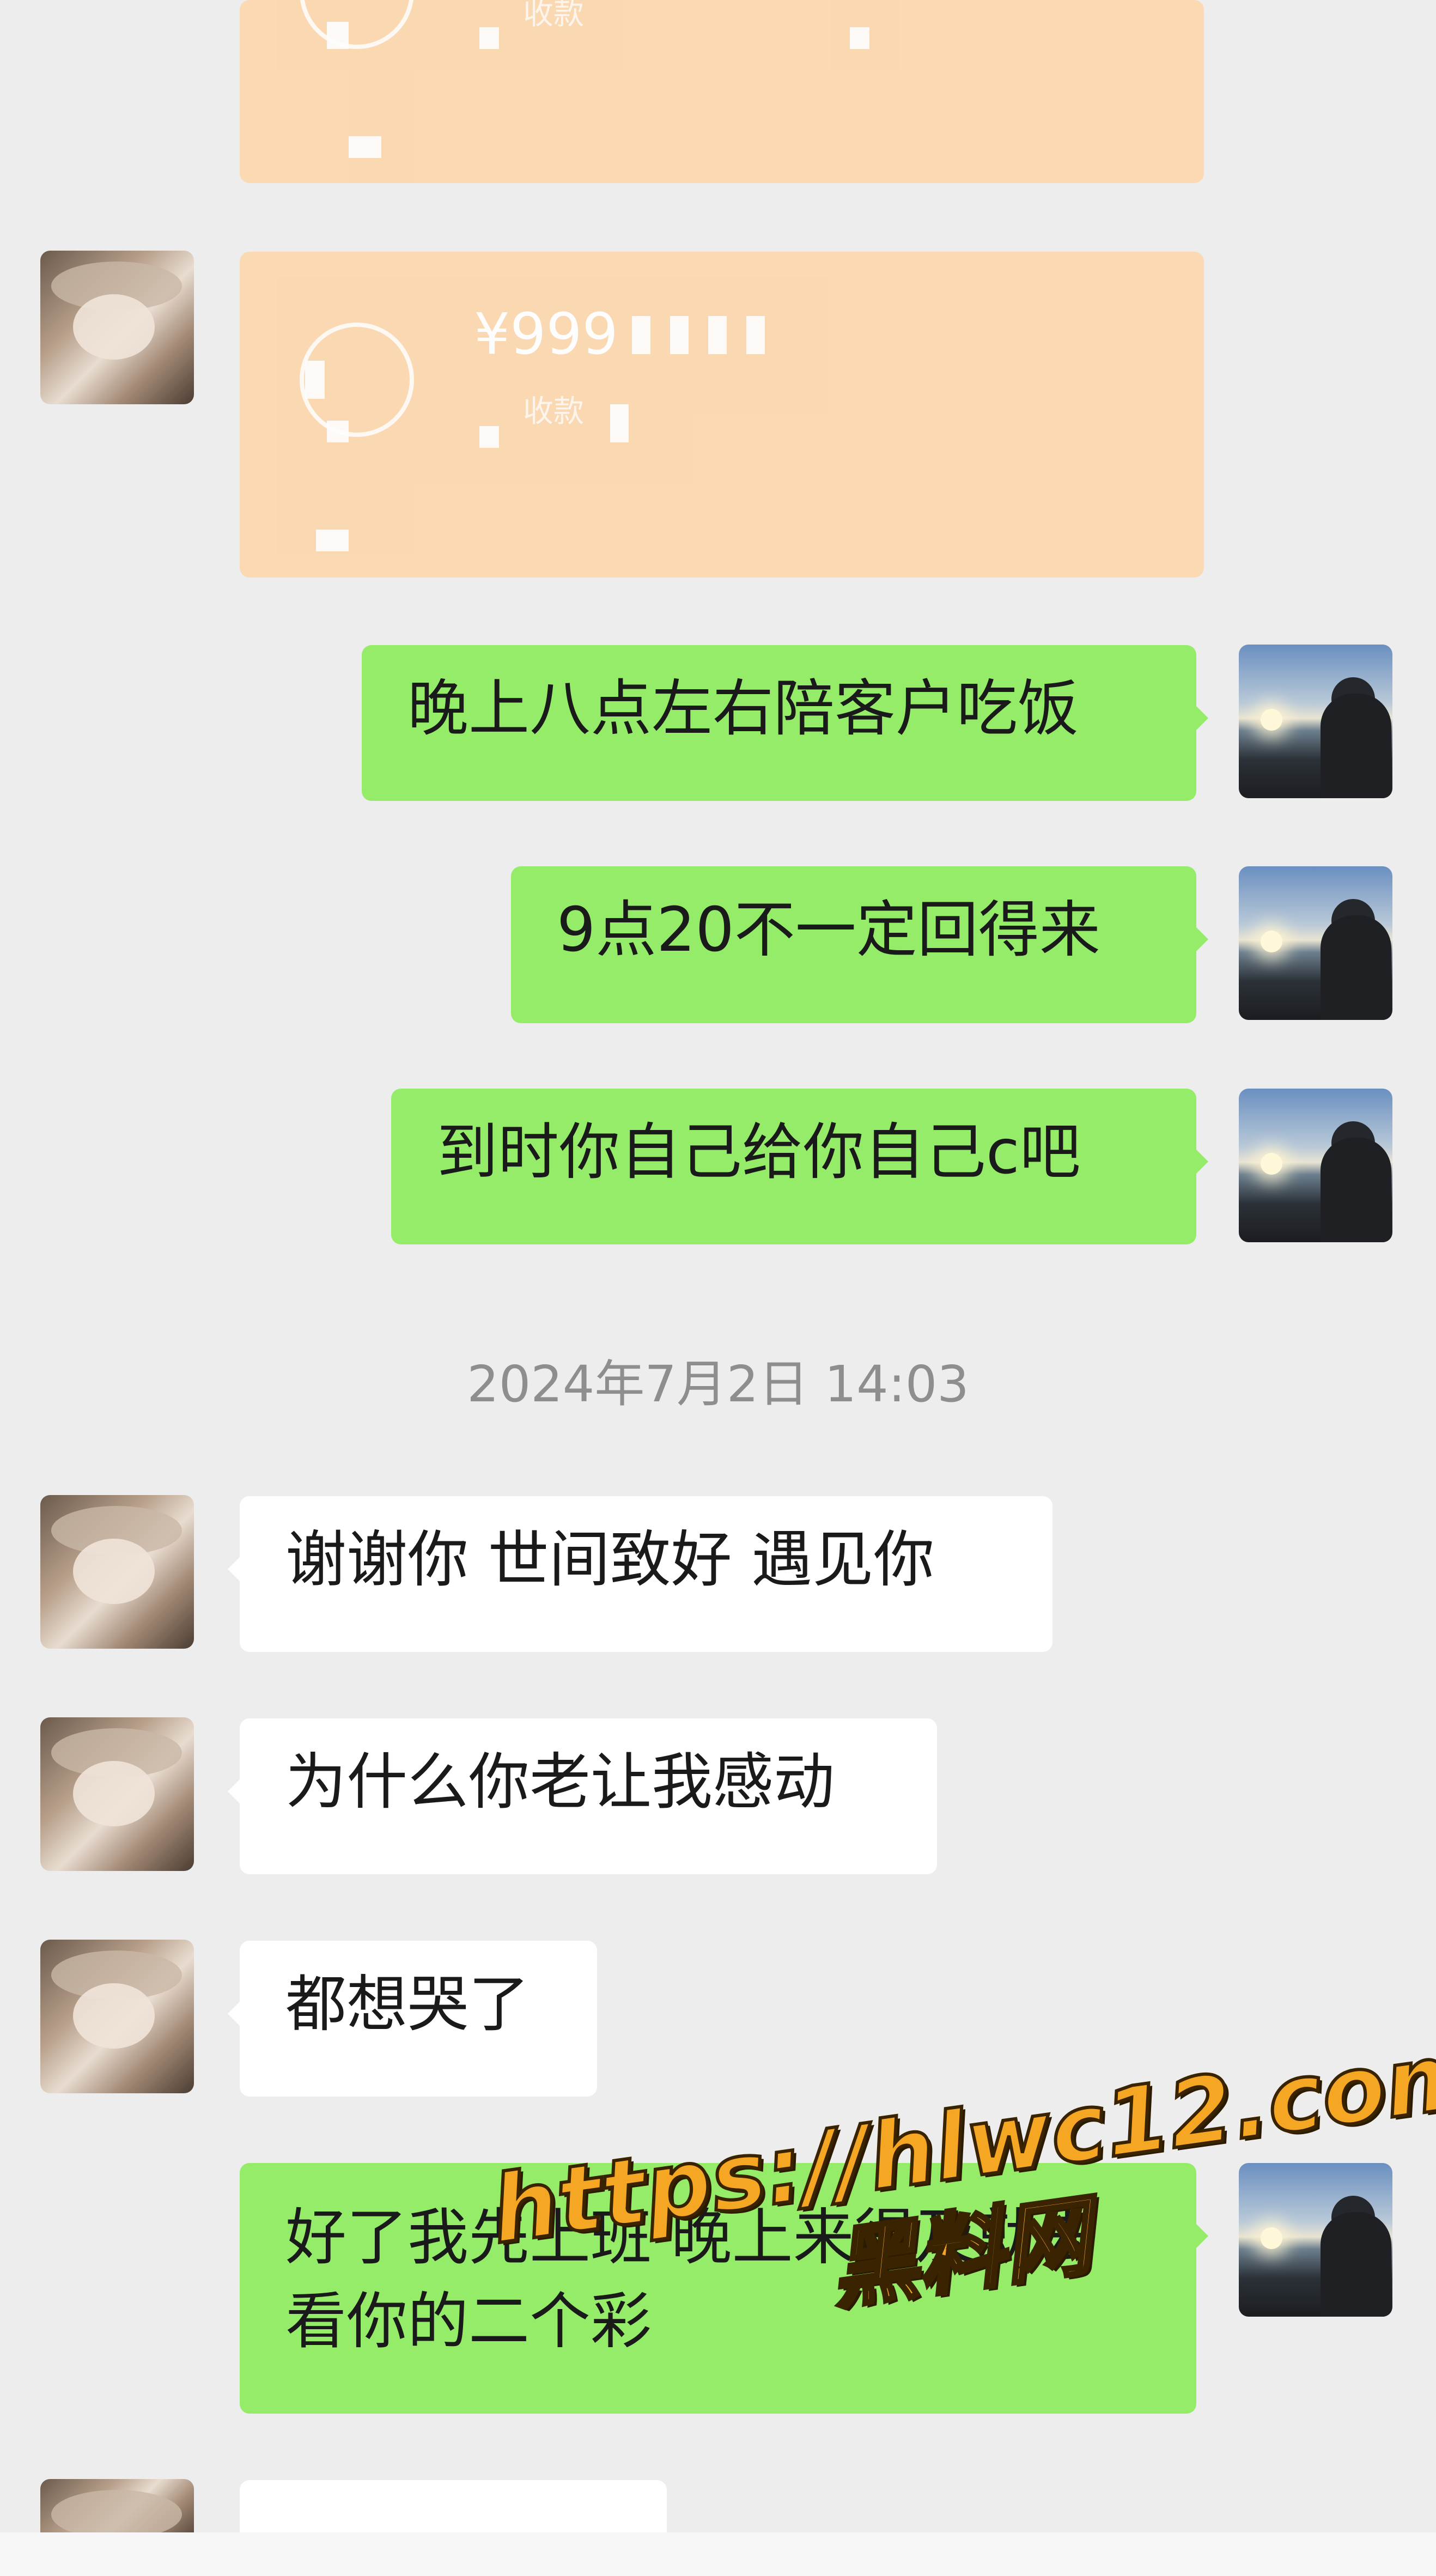  I want to click on received-message-bubble: 为什么你老让我感动, so click(582, 1796).